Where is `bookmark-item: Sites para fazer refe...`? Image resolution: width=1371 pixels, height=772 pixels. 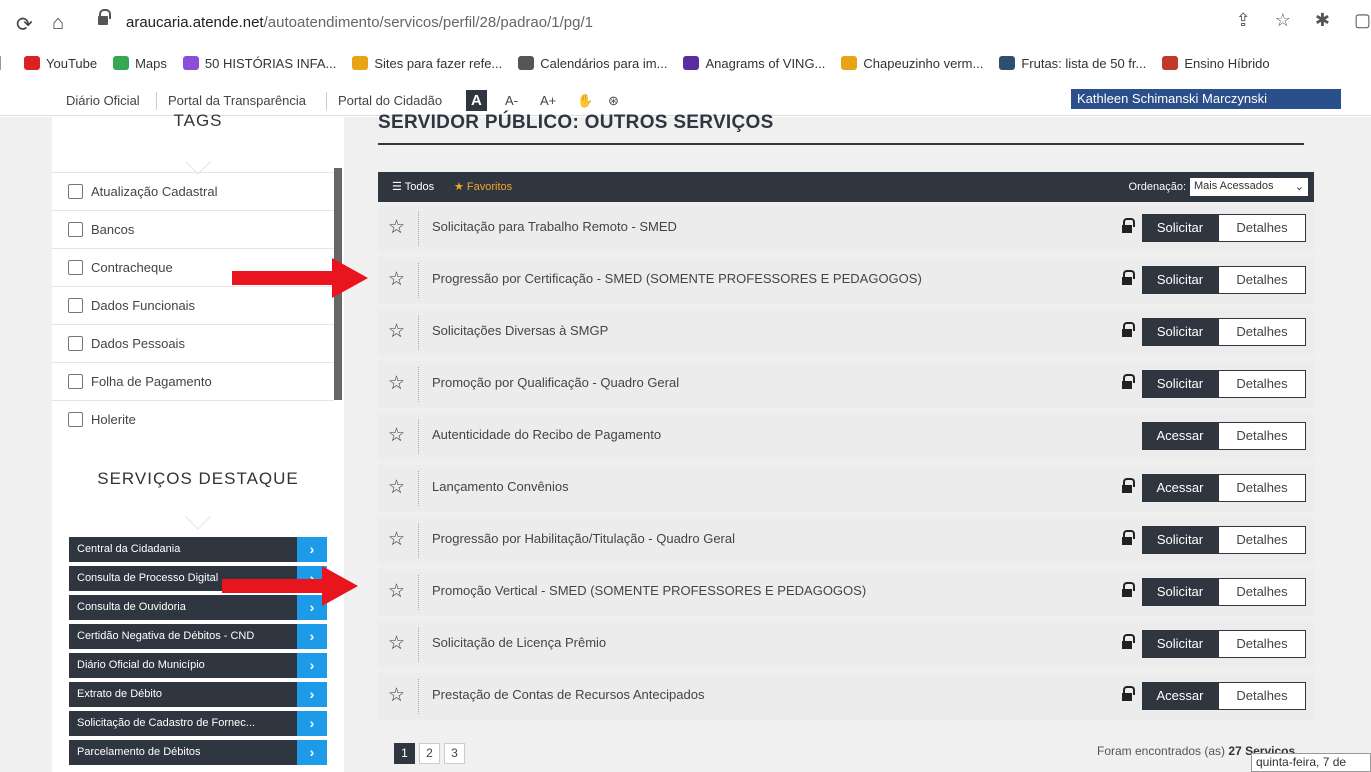 bookmark-item: Sites para fazer refe... is located at coordinates (427, 63).